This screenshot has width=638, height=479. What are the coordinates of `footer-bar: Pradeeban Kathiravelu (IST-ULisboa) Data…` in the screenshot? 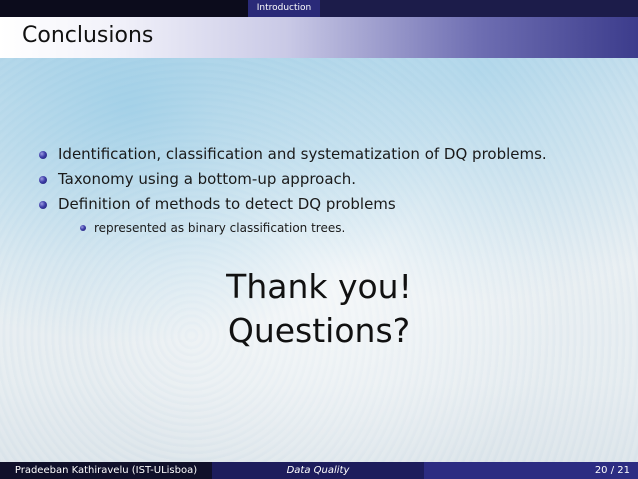 It's located at (319, 470).